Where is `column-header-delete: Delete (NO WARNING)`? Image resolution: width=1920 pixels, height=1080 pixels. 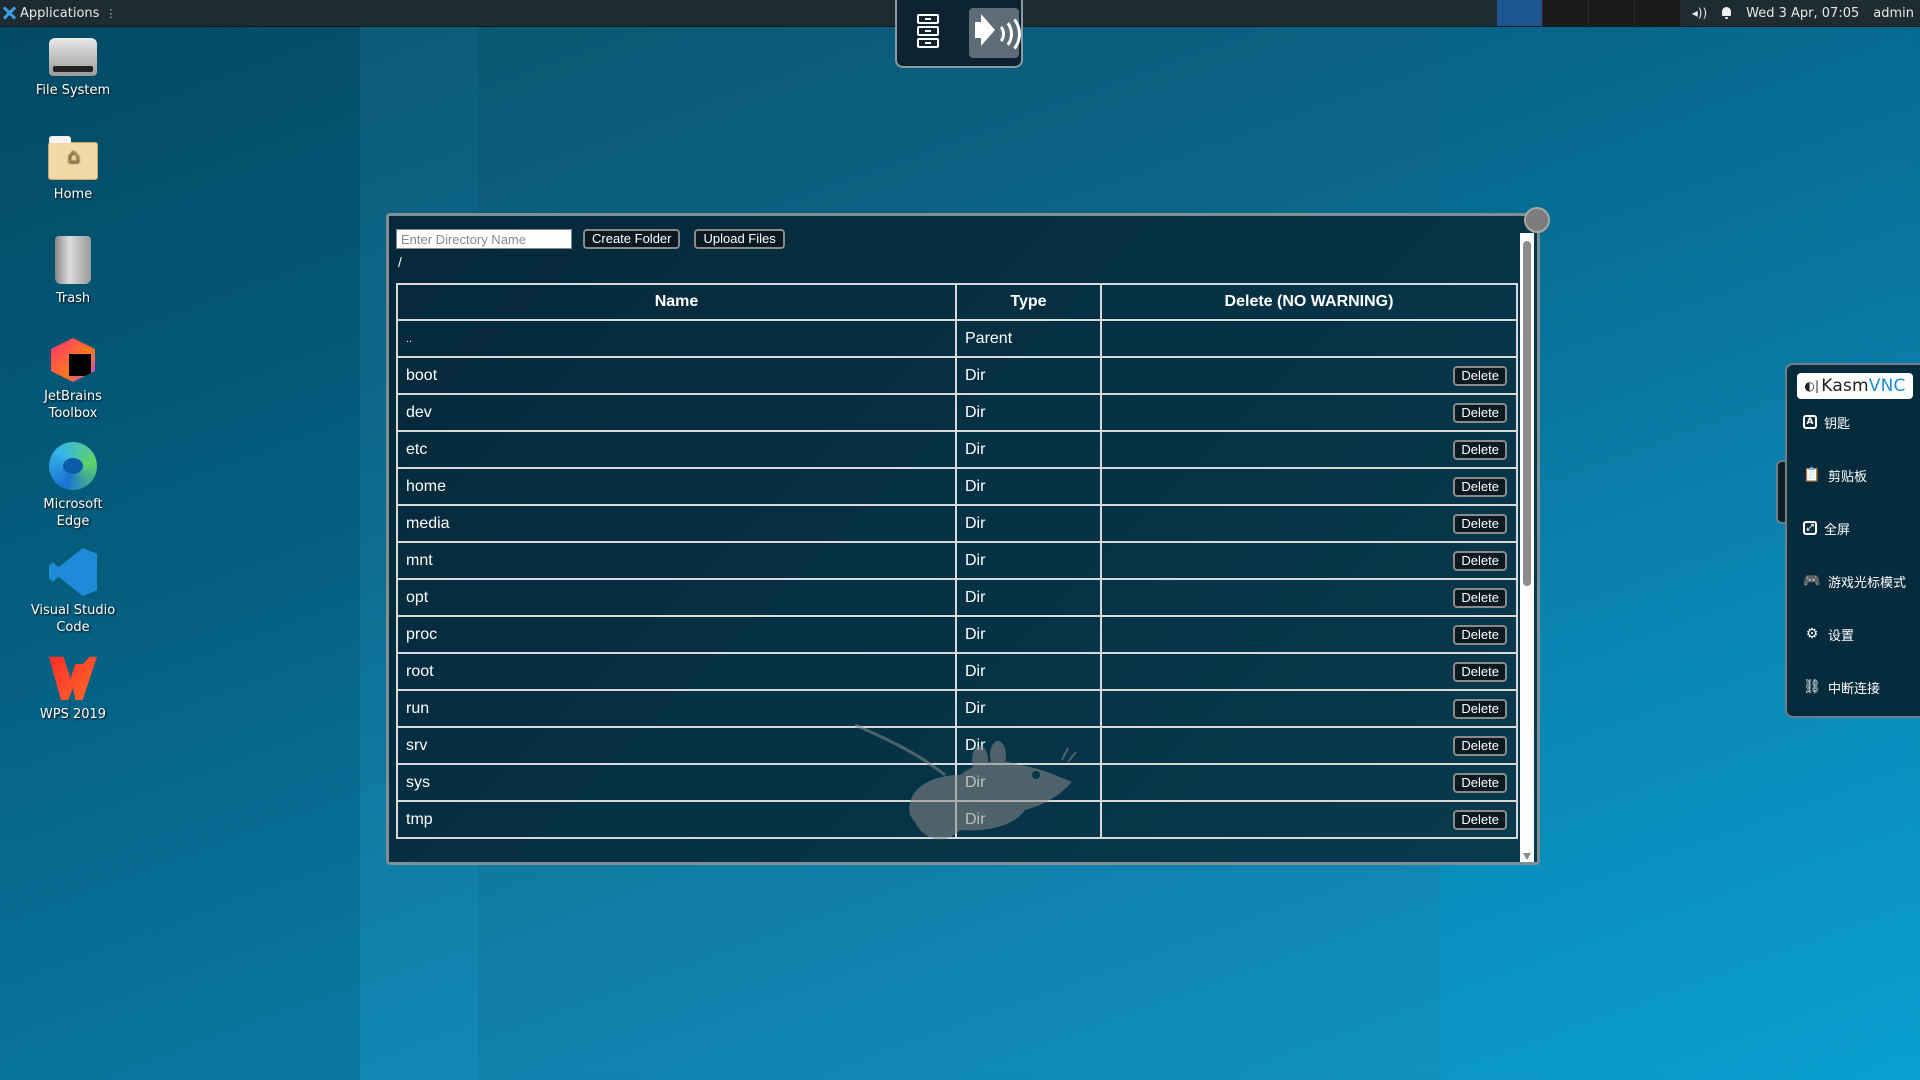
column-header-delete: Delete (NO WARNING) is located at coordinates (1309, 302).